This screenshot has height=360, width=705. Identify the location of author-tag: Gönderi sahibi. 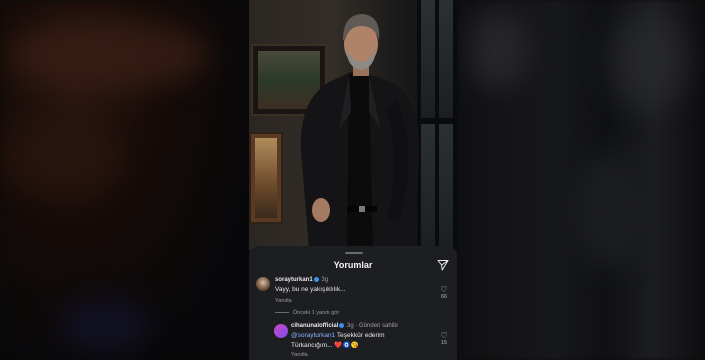
(378, 326).